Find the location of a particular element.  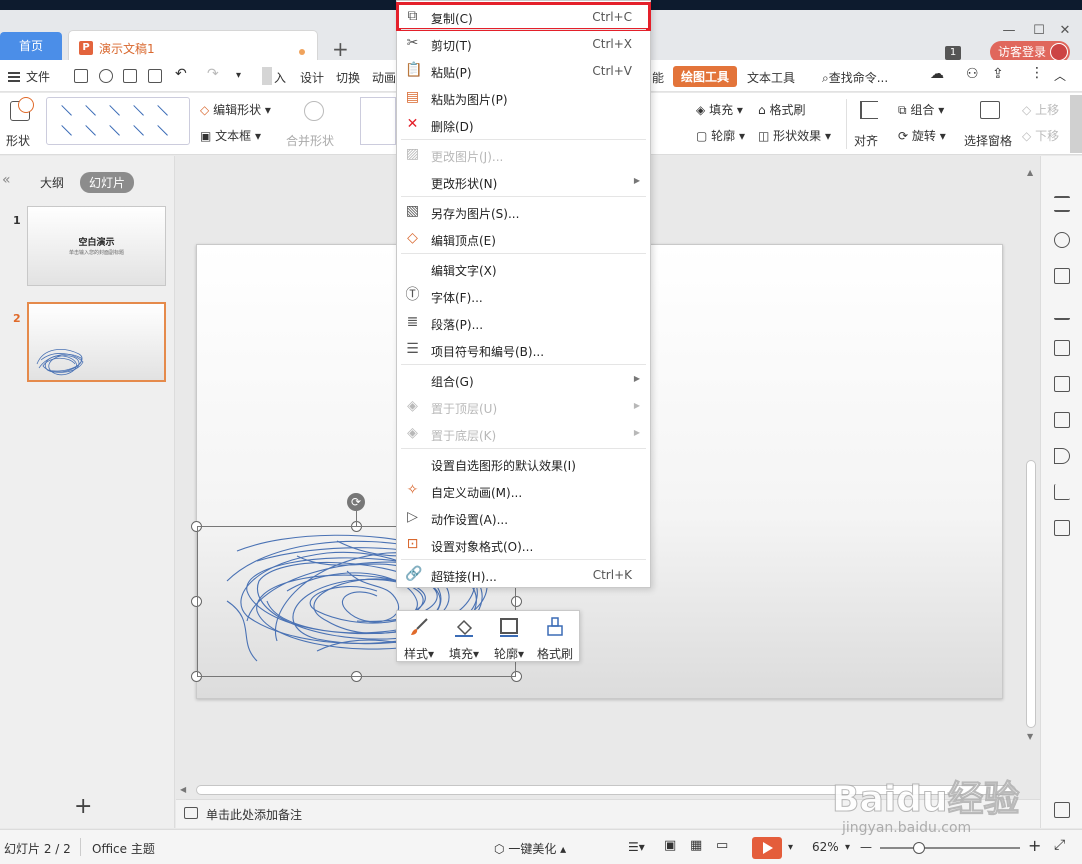

theme-name: Office 主题 is located at coordinates (123, 848).